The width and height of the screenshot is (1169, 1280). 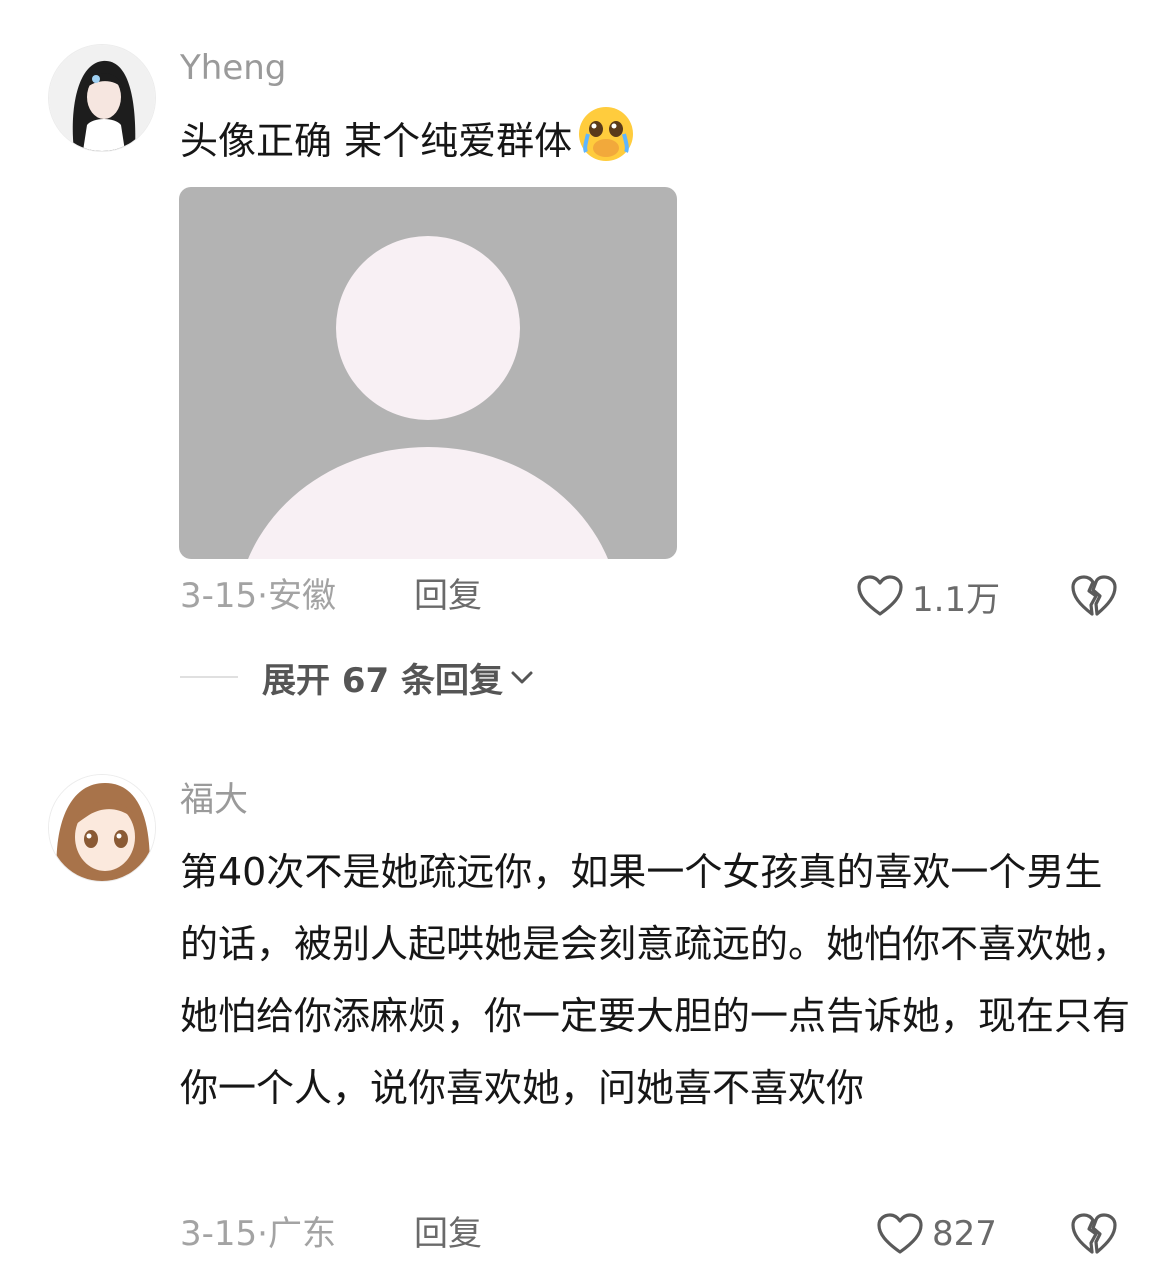 What do you see at coordinates (428, 397) in the screenshot?
I see `default-avatar-placeholder-icon` at bounding box center [428, 397].